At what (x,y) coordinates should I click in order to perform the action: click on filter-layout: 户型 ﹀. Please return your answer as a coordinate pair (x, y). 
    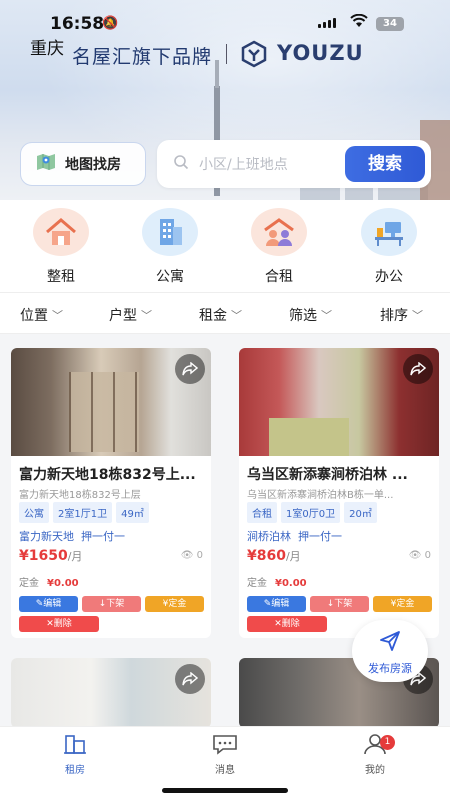
    Looking at the image, I should click on (130, 315).